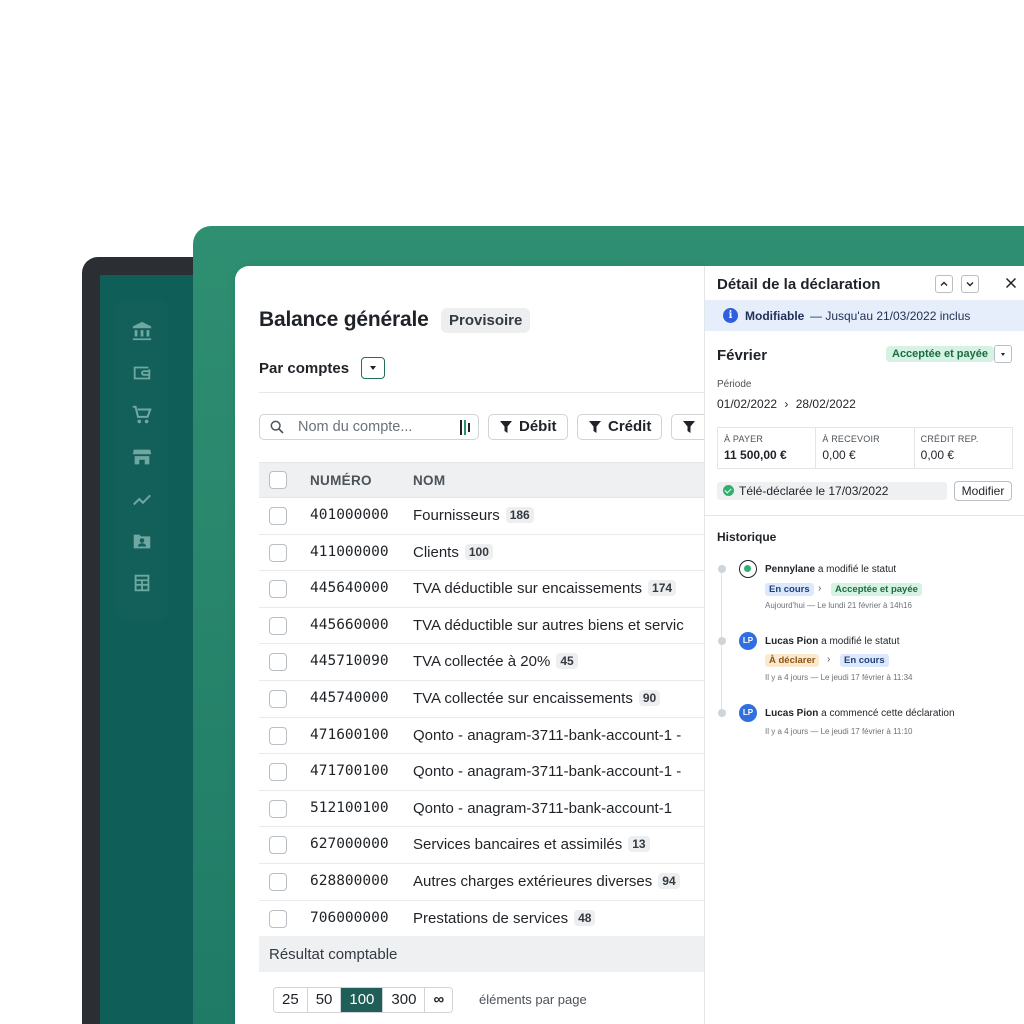 This screenshot has height=1024, width=1024. Describe the element at coordinates (789, 589) in the screenshot. I see `status-tag-from: En cours` at that location.